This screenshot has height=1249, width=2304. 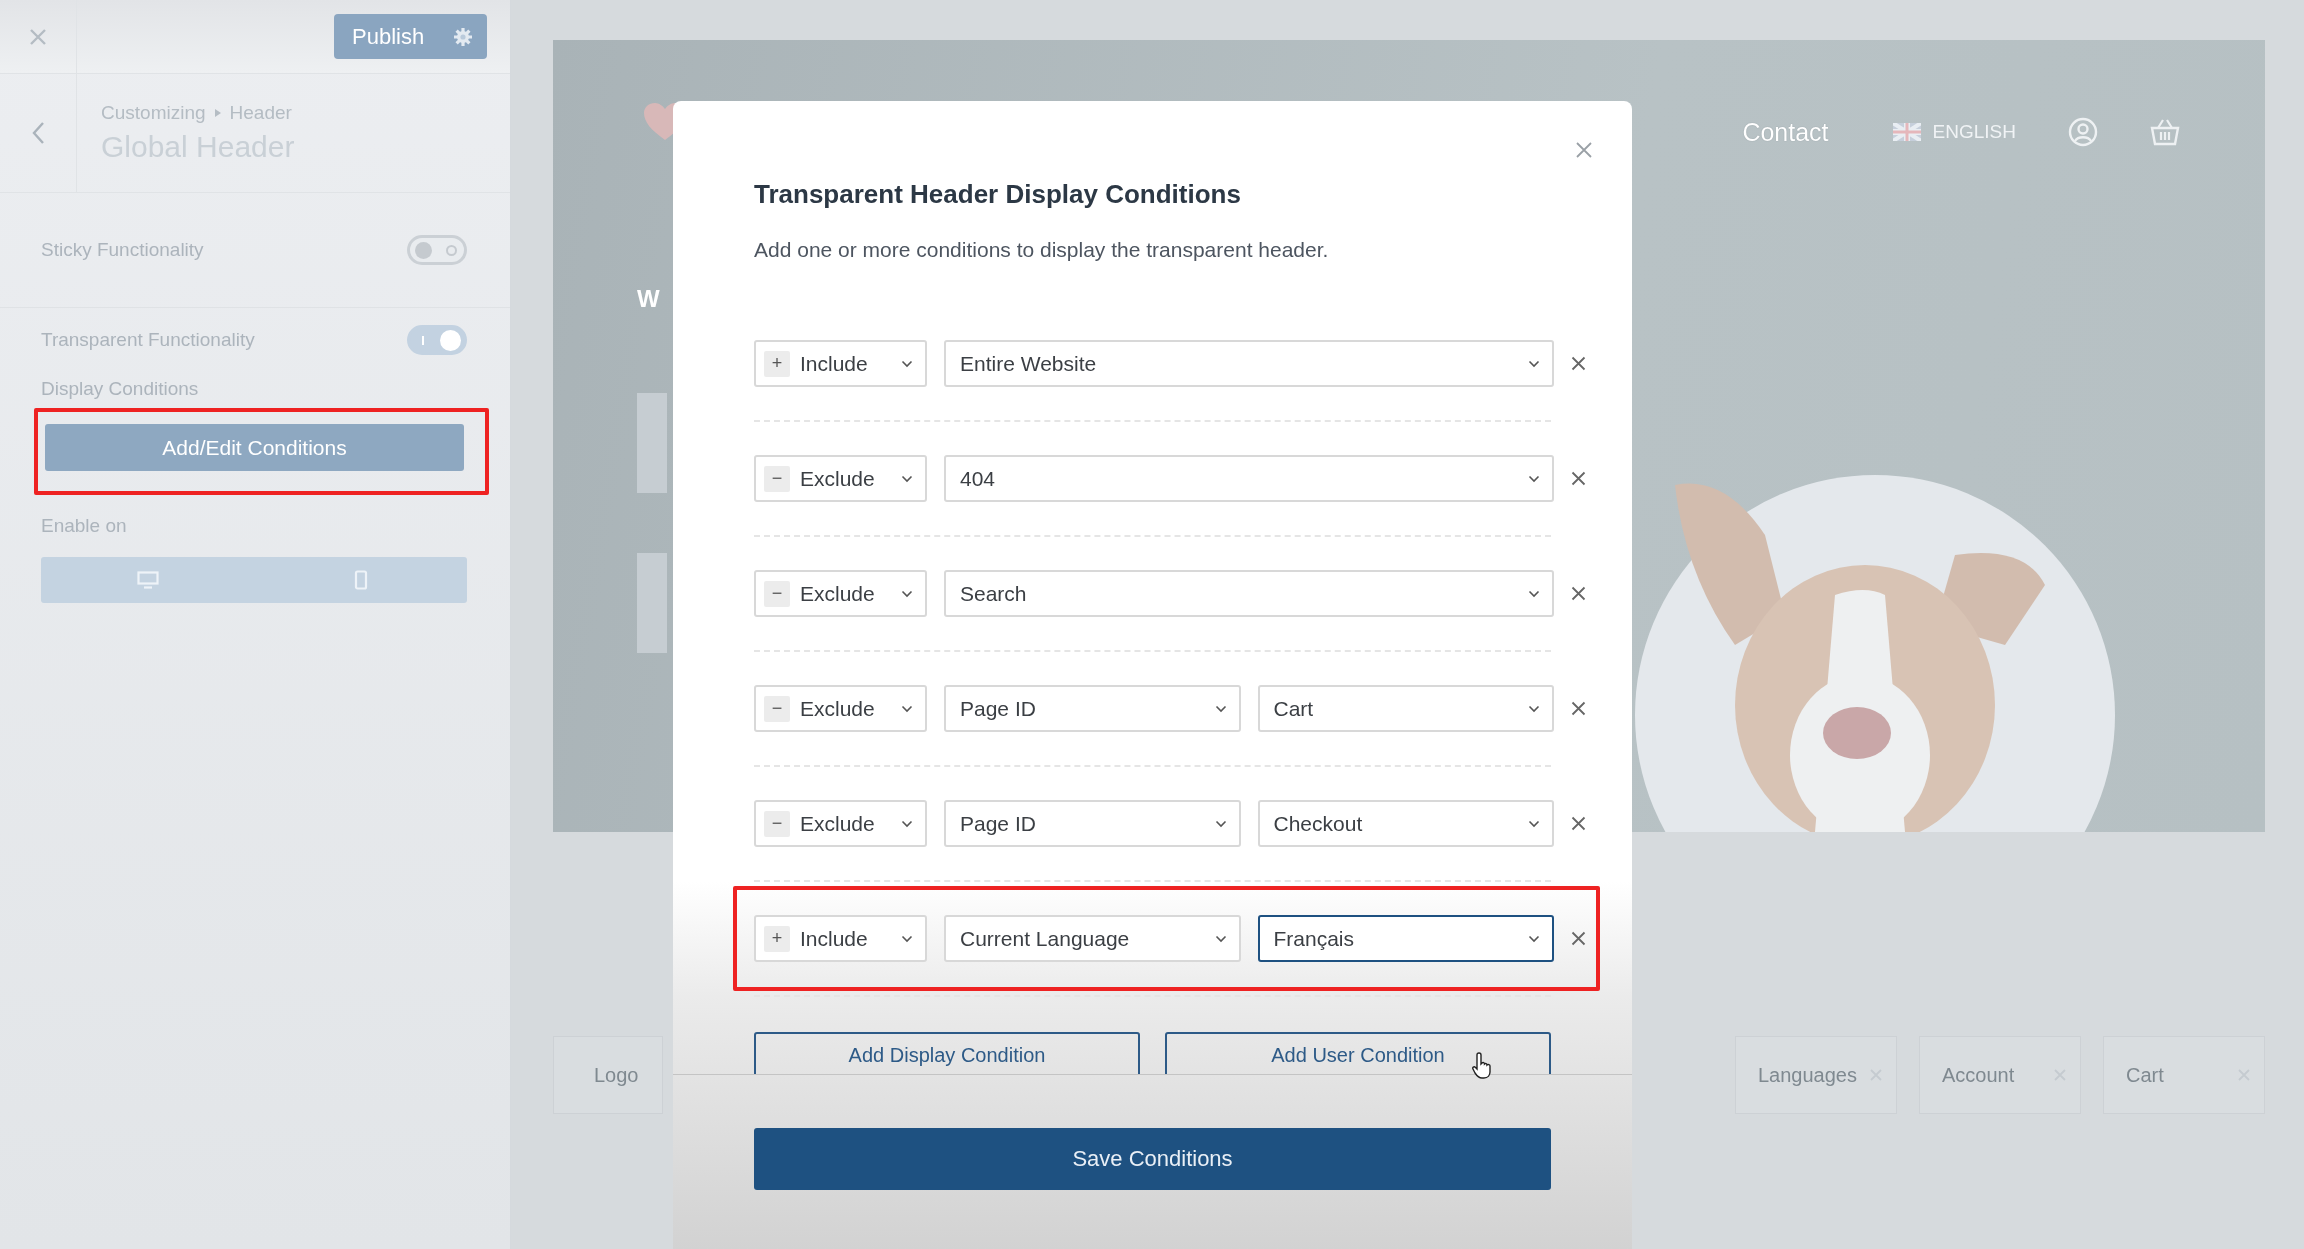 I want to click on value-dropdown: Checkout, so click(x=1405, y=823).